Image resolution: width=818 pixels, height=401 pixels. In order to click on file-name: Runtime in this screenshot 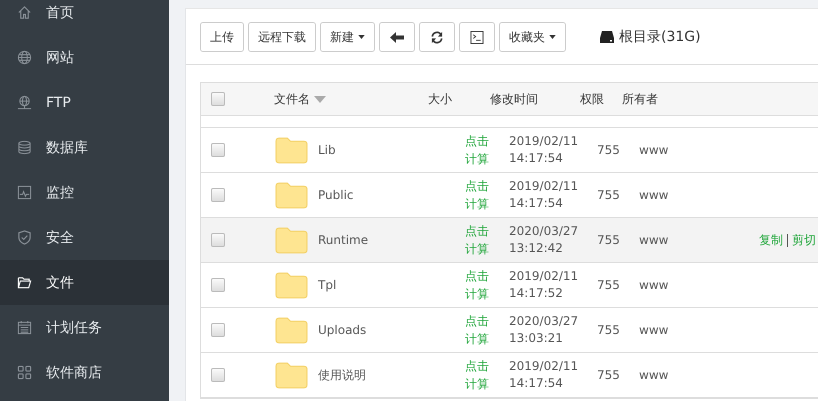, I will do `click(343, 240)`.